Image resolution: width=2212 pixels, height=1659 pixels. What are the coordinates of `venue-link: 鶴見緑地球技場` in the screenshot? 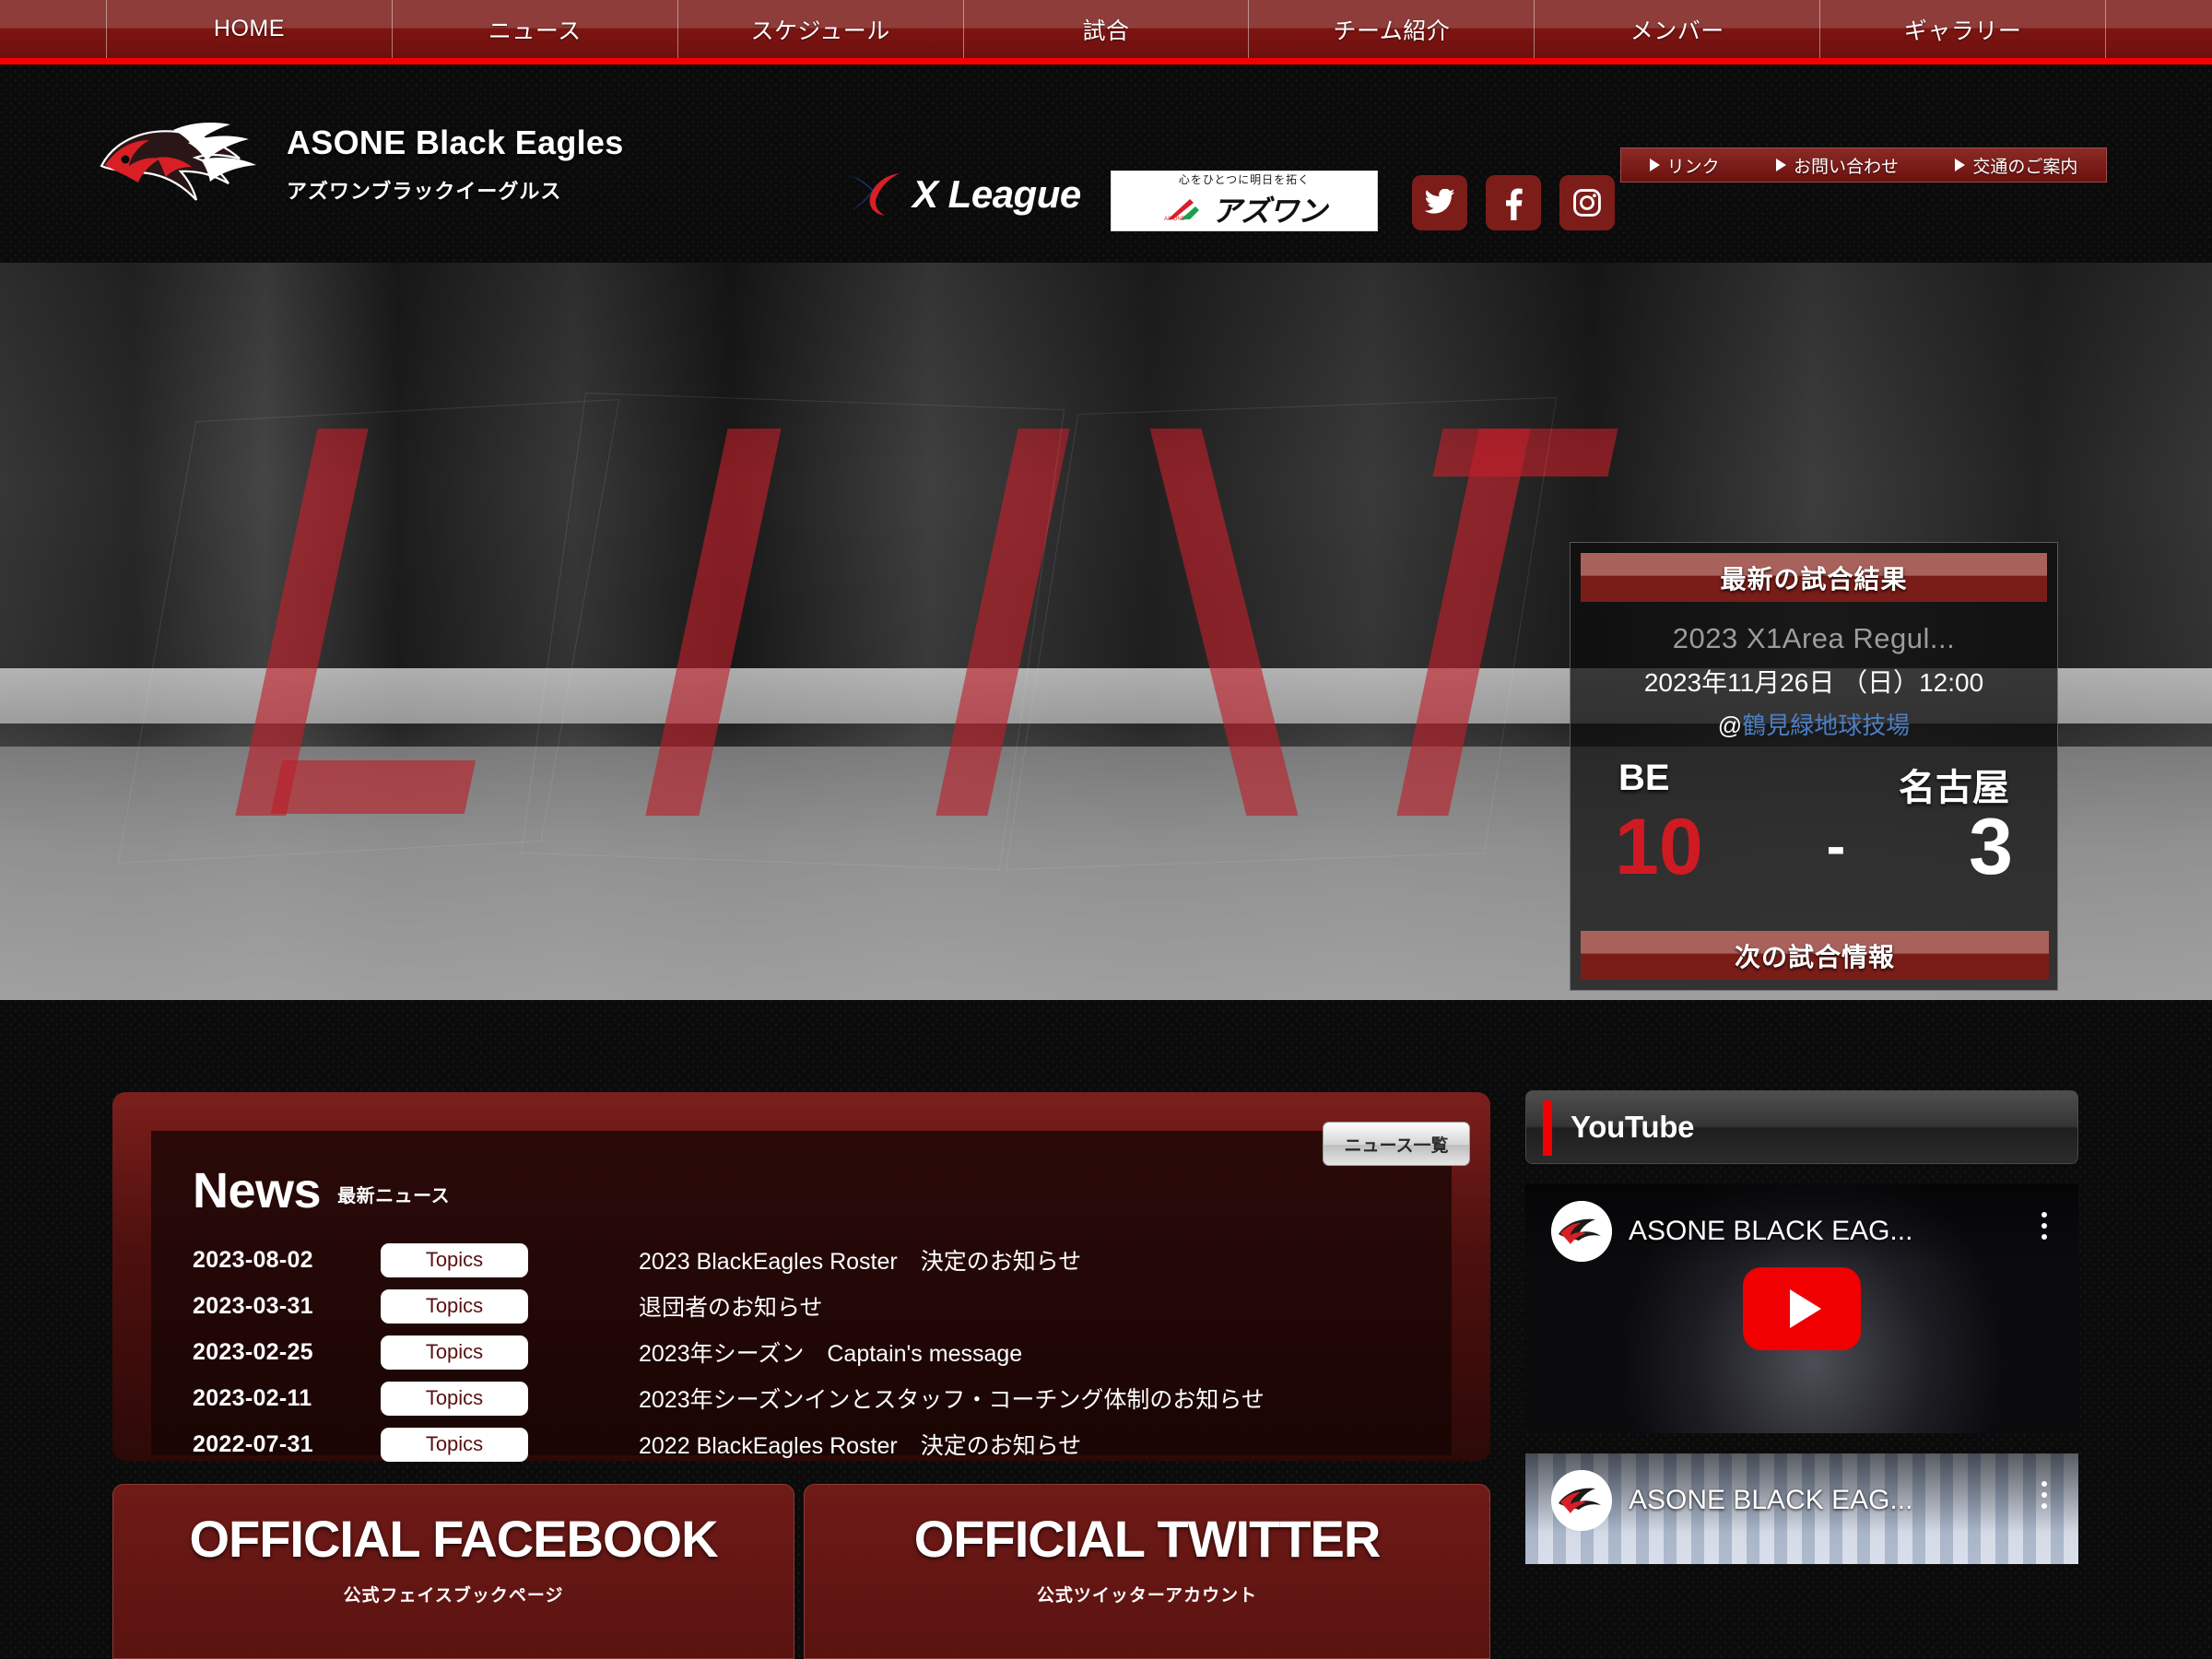 It's located at (1826, 725).